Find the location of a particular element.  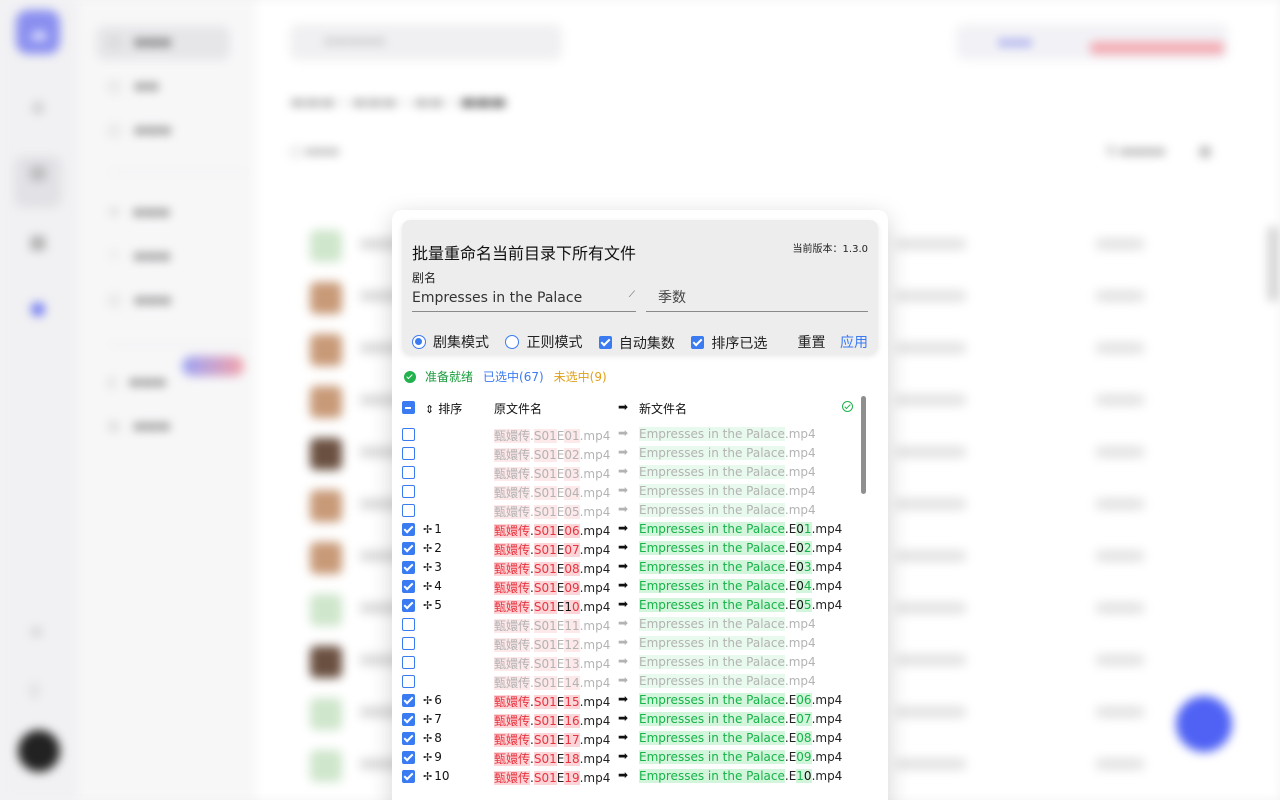

row-order: ✢ 5 is located at coordinates (432, 605).